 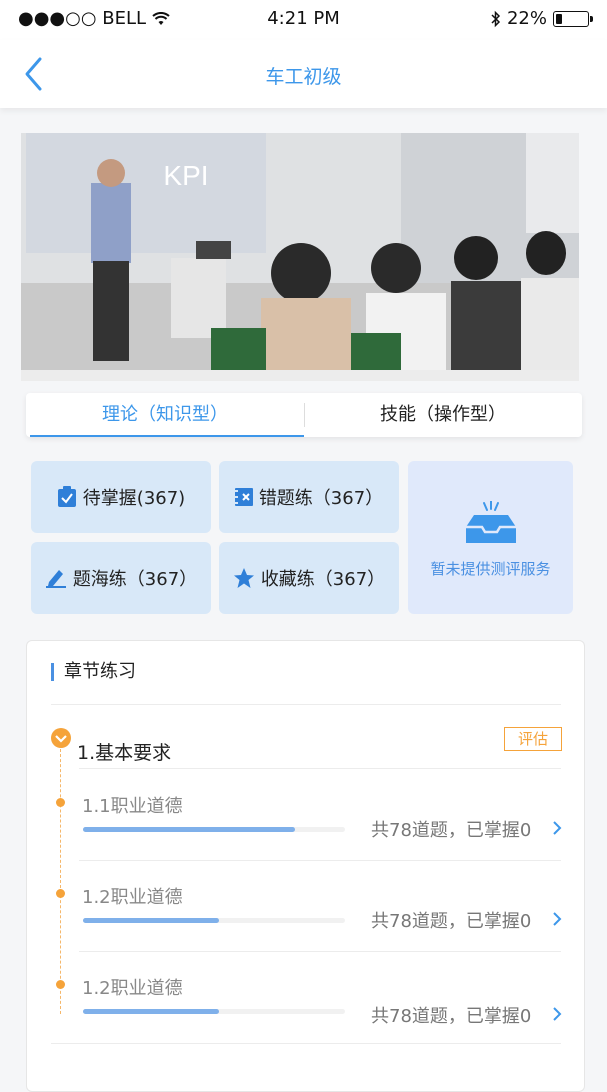 What do you see at coordinates (443, 415) in the screenshot?
I see `tab-skill: 技能（操作型）` at bounding box center [443, 415].